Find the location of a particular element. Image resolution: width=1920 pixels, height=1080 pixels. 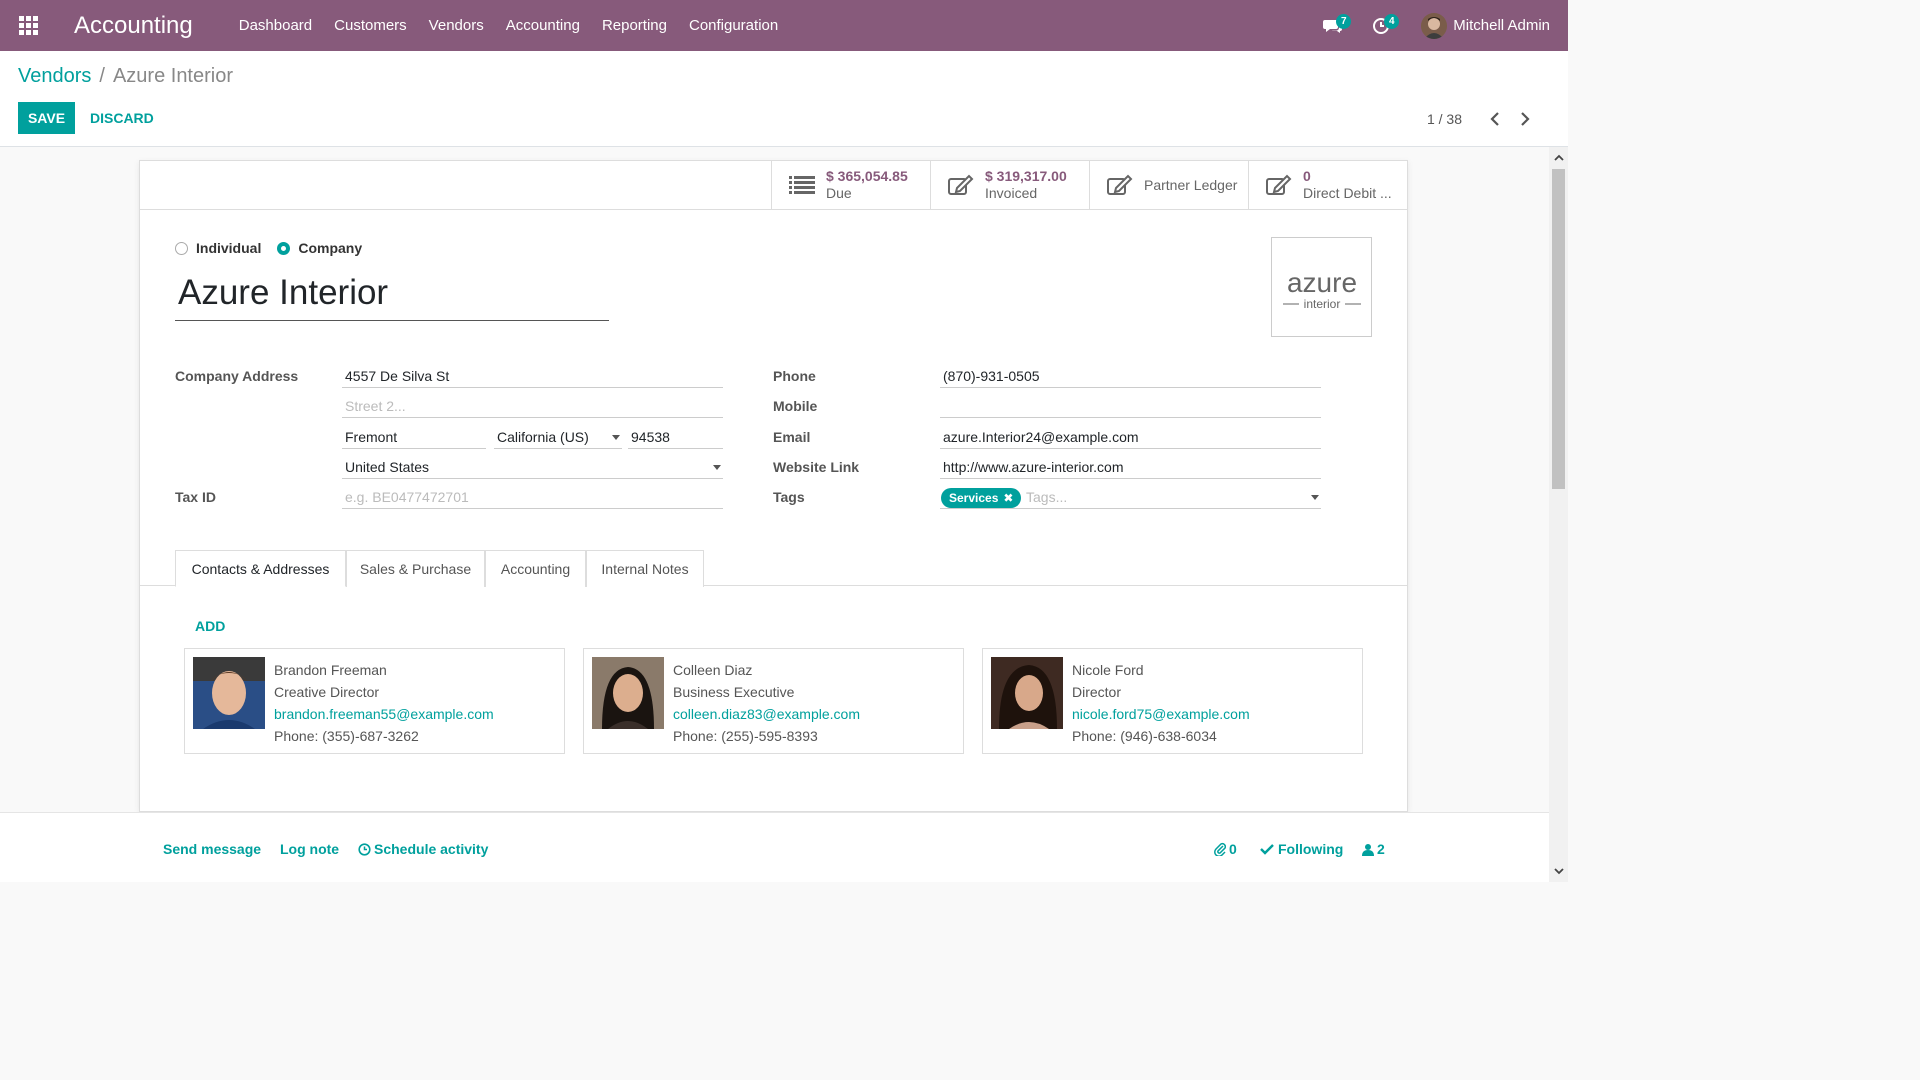

log-note-button: Log note is located at coordinates (309, 849).